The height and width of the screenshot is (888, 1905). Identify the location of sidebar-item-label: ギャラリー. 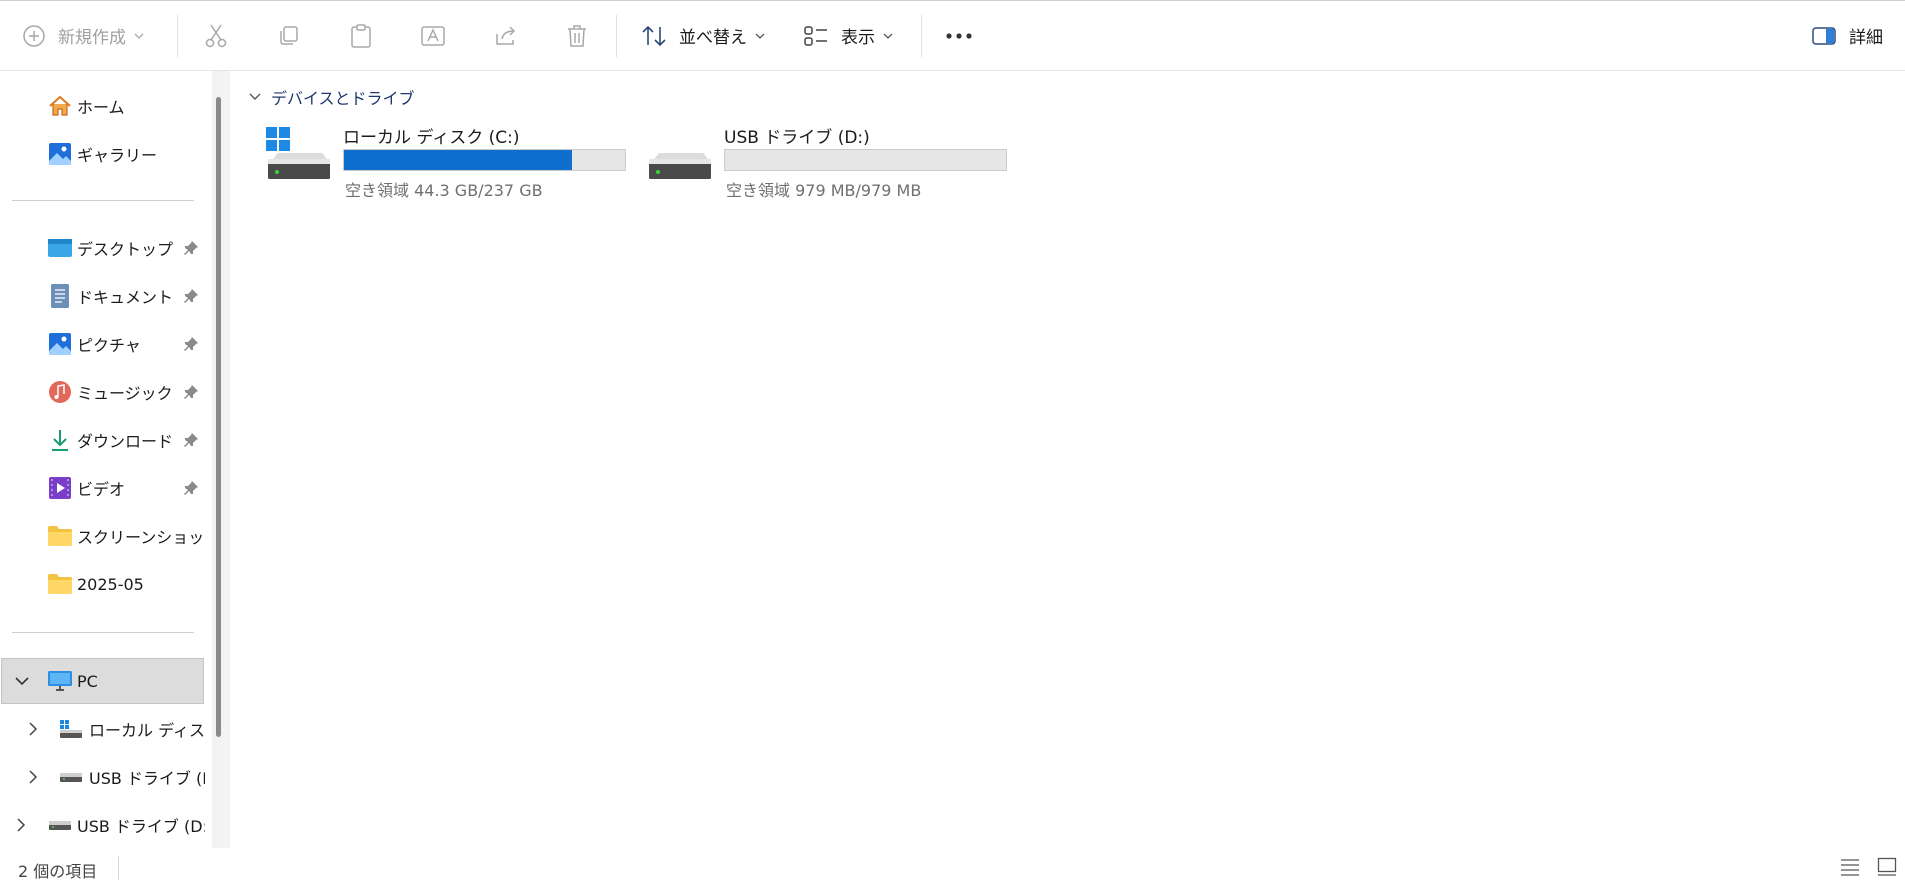
(117, 155).